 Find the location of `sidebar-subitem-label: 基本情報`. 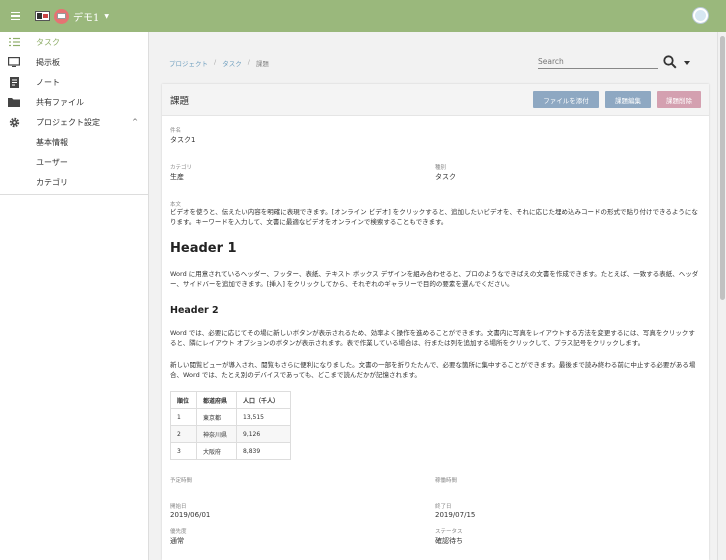

sidebar-subitem-label: 基本情報 is located at coordinates (52, 142).